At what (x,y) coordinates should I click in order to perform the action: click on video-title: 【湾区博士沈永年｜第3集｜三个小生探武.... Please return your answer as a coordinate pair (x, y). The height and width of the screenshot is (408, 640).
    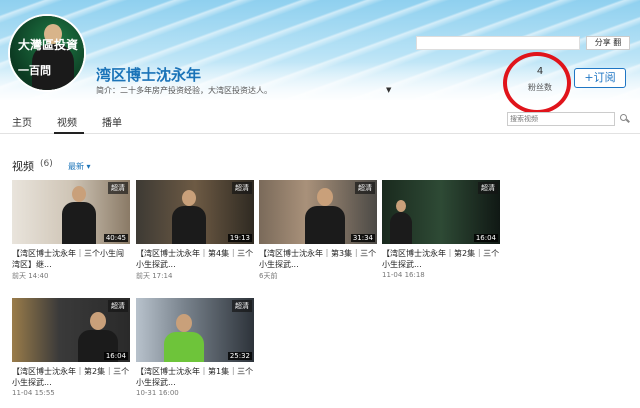
    Looking at the image, I should click on (318, 259).